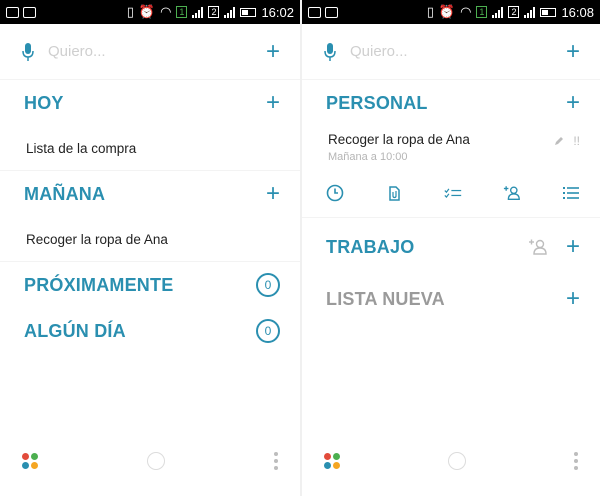 Image resolution: width=600 pixels, height=496 pixels. I want to click on section-title-proximamente: PRÓXIMAMENTE, so click(98, 285).